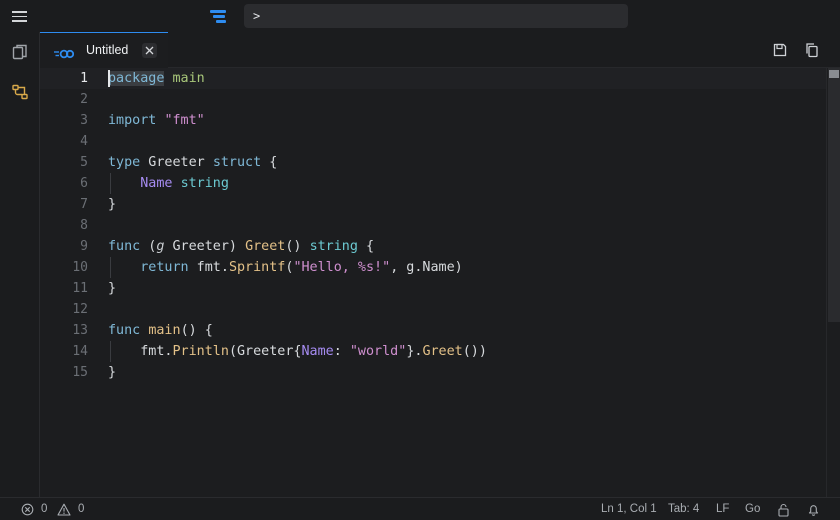 The width and height of the screenshot is (840, 520). I want to click on code-line: func (g Greeter) Greet() string {, so click(241, 246).